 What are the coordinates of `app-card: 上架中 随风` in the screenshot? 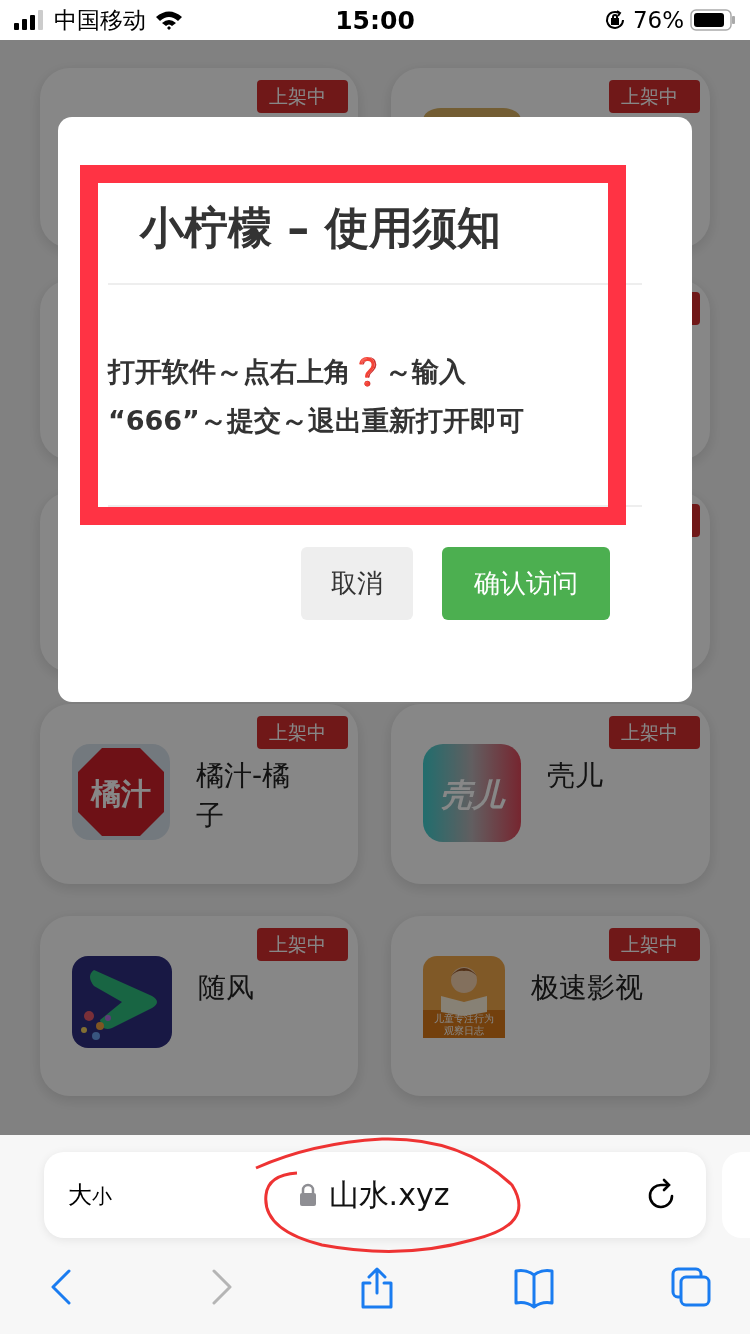 It's located at (199, 1006).